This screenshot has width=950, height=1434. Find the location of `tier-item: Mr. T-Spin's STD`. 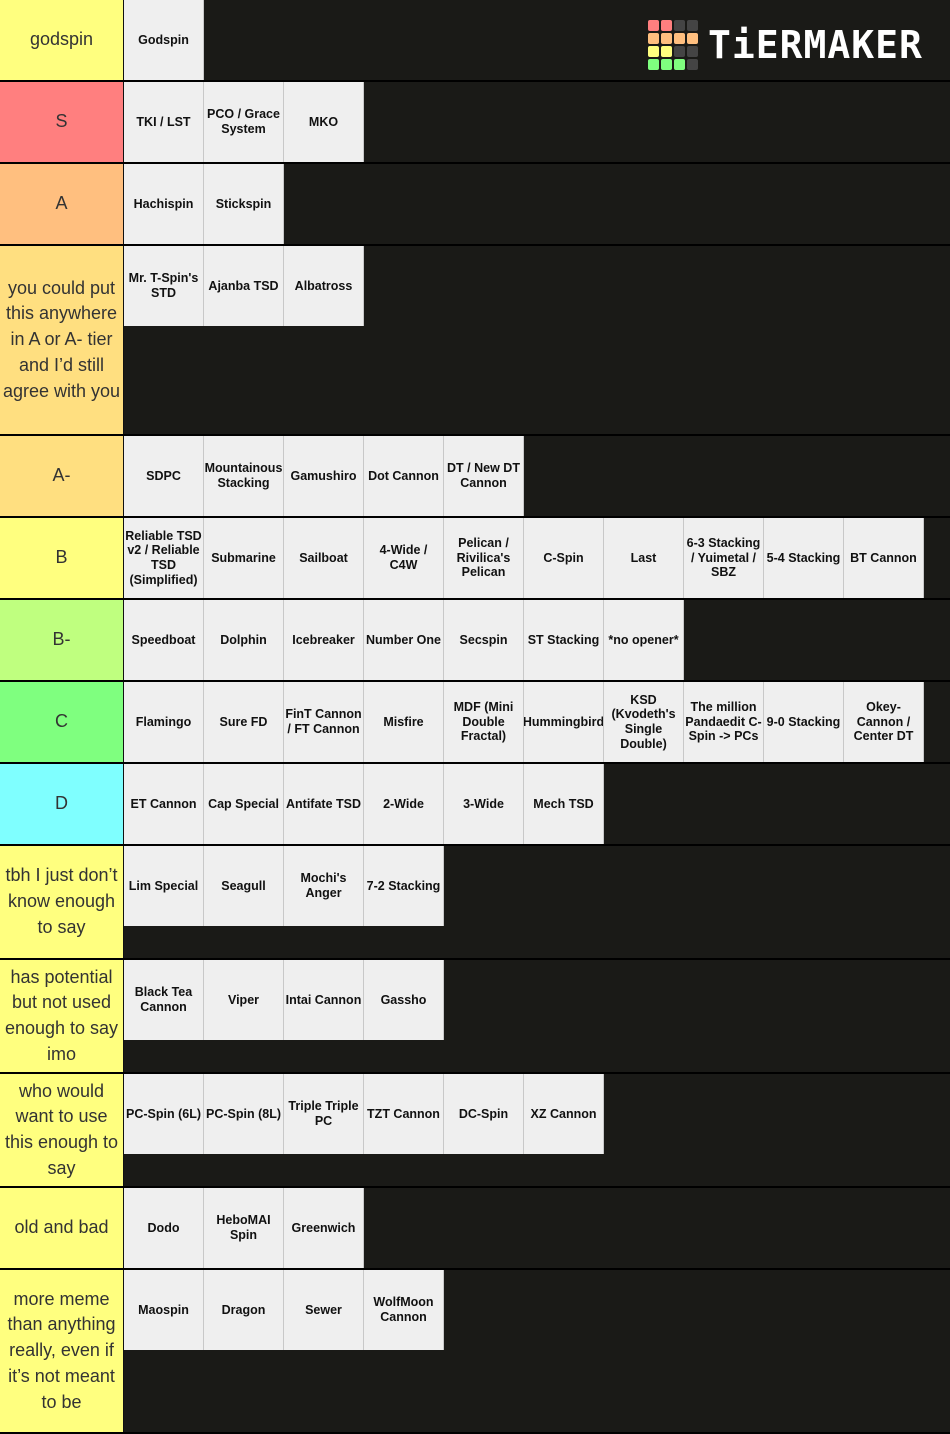

tier-item: Mr. T-Spin's STD is located at coordinates (164, 286).